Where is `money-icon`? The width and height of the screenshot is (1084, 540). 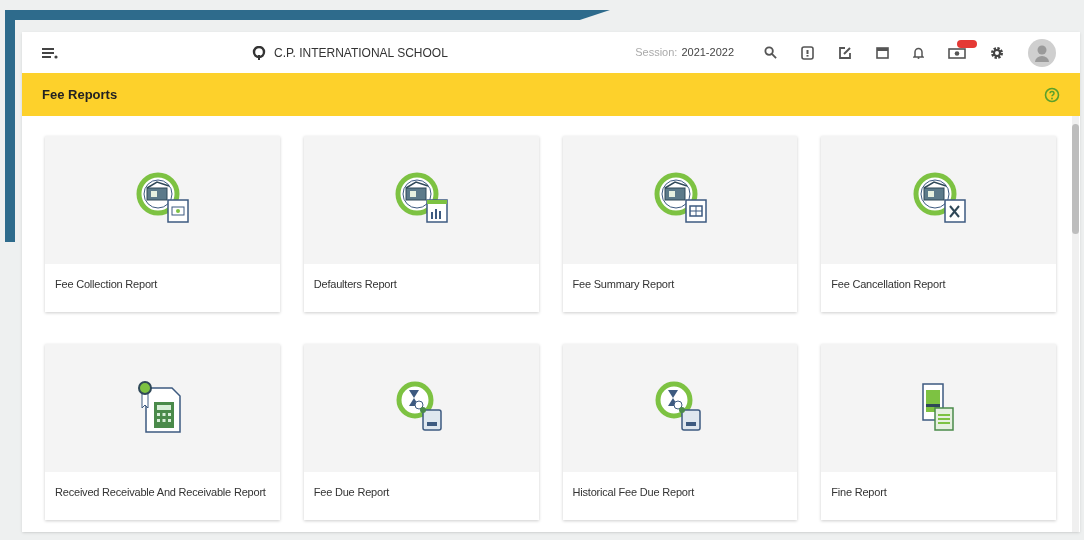 money-icon is located at coordinates (957, 52).